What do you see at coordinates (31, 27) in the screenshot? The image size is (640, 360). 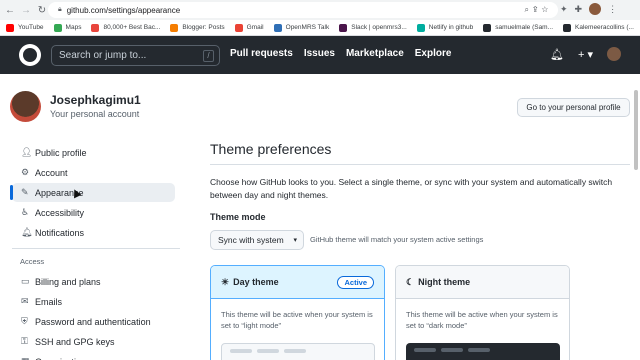 I see `bookmark-label: YouTube` at bounding box center [31, 27].